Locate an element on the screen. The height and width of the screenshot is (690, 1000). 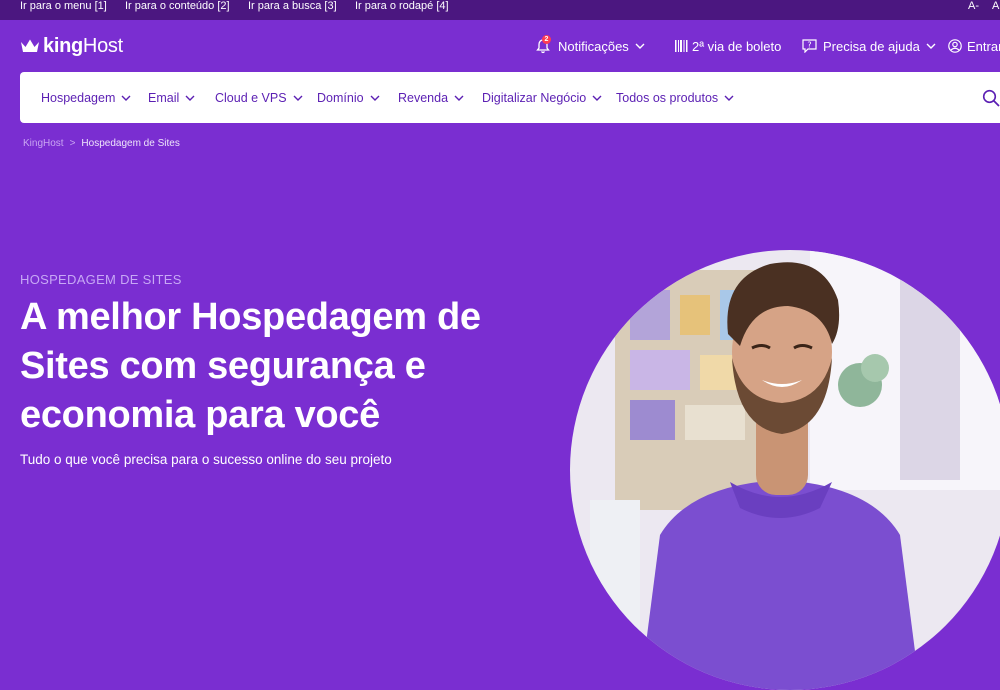
login-link: Entrar is located at coordinates (974, 46).